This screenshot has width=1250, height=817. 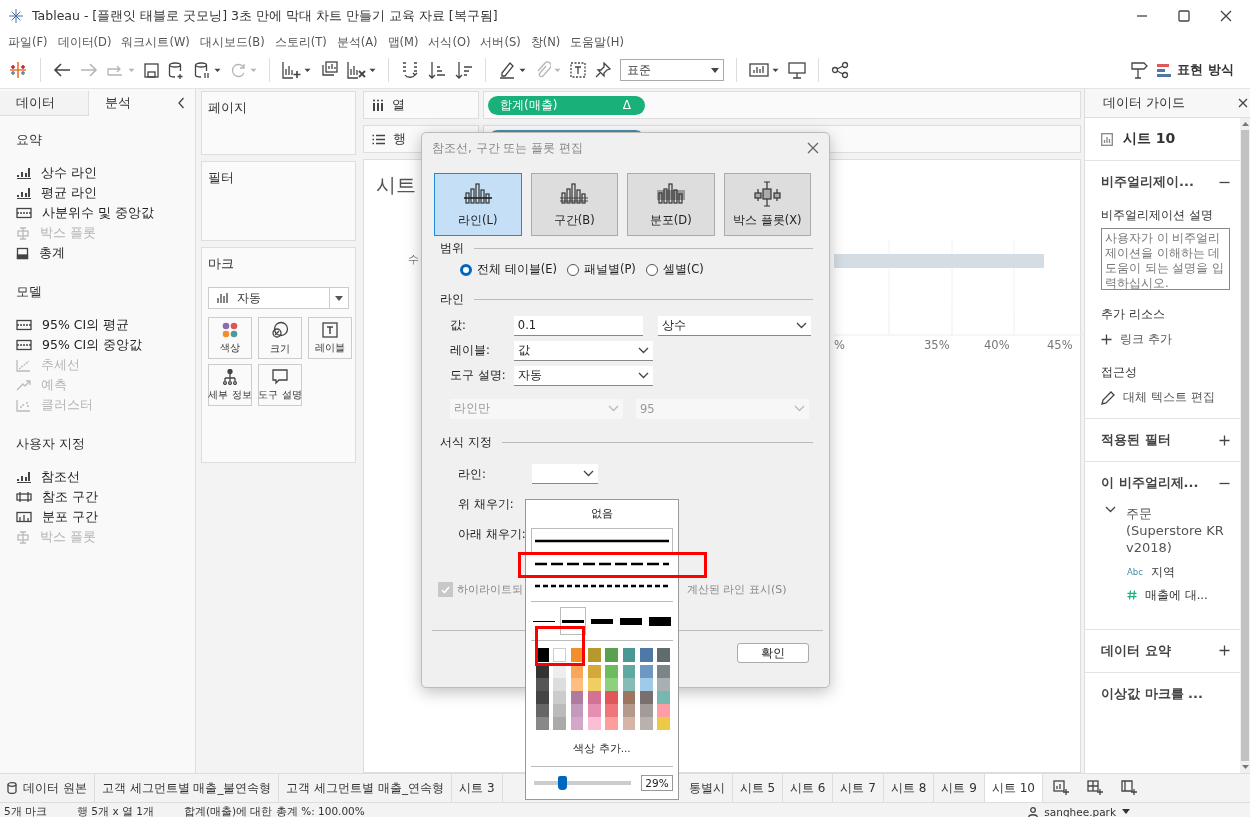 I want to click on field-label: 비주얼리제이션 설명, so click(x=1157, y=215).